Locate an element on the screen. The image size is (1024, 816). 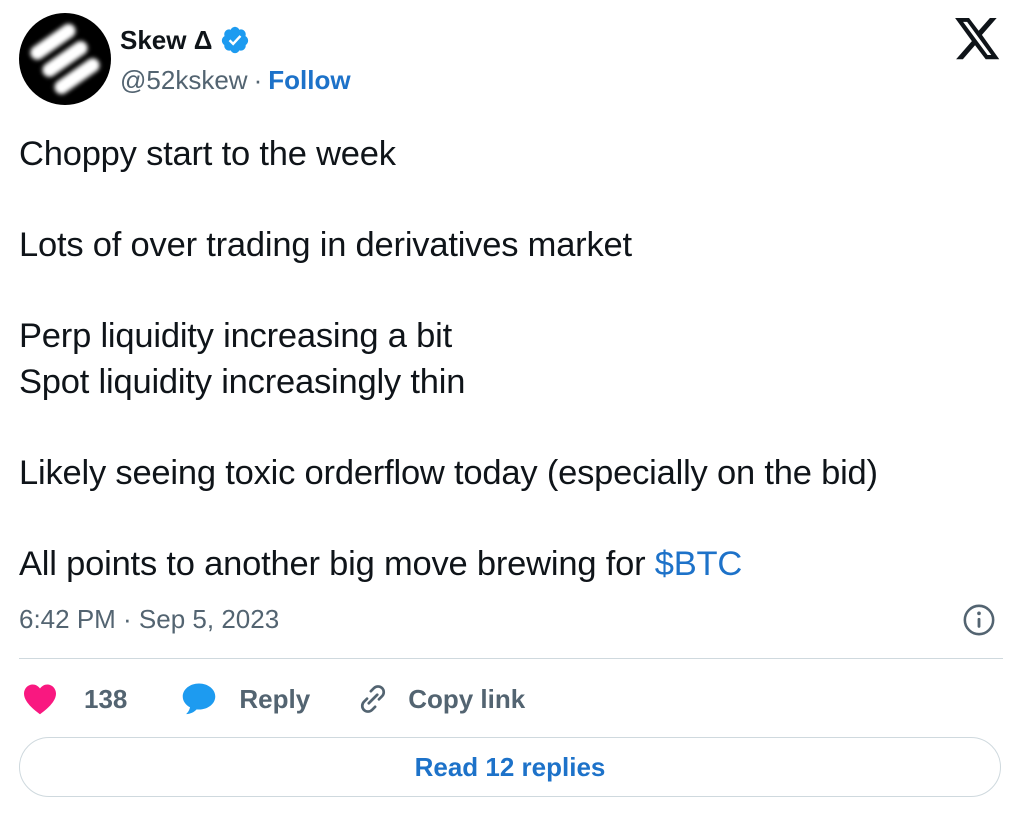
author-handle-row: @52kskew · Follow is located at coordinates (235, 80).